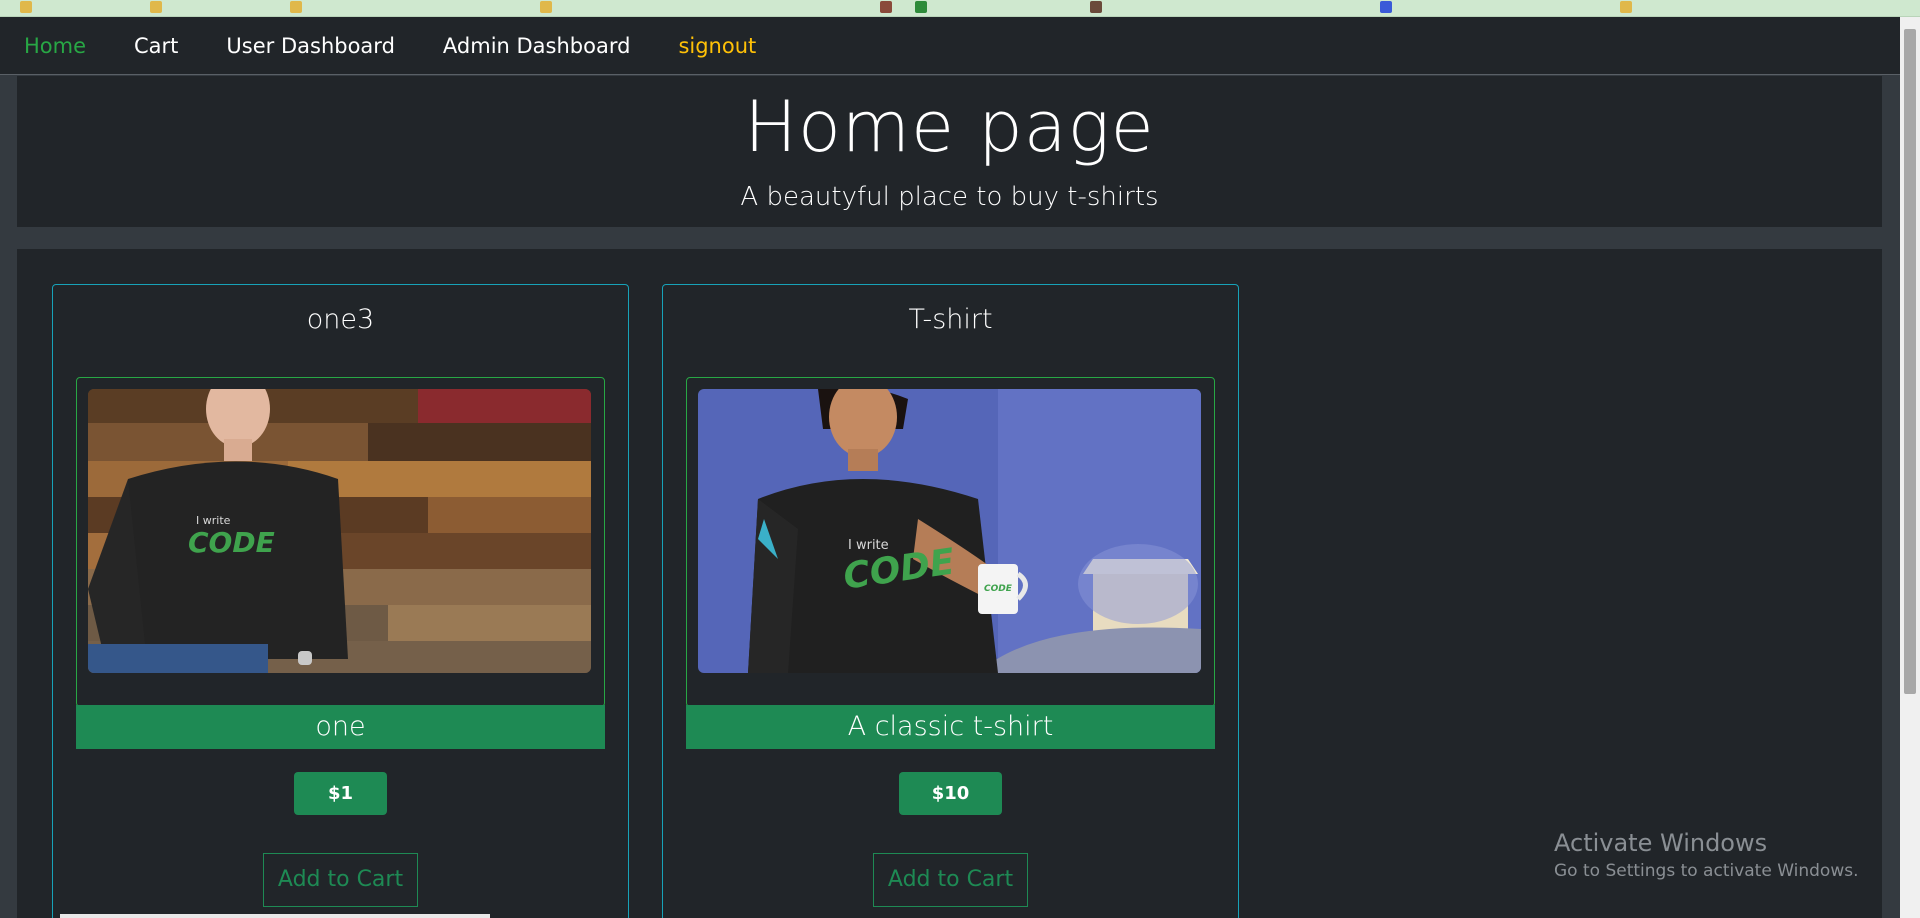 The image size is (1920, 918). What do you see at coordinates (949, 531) in the screenshot?
I see `product-image: CODE I write CODE` at bounding box center [949, 531].